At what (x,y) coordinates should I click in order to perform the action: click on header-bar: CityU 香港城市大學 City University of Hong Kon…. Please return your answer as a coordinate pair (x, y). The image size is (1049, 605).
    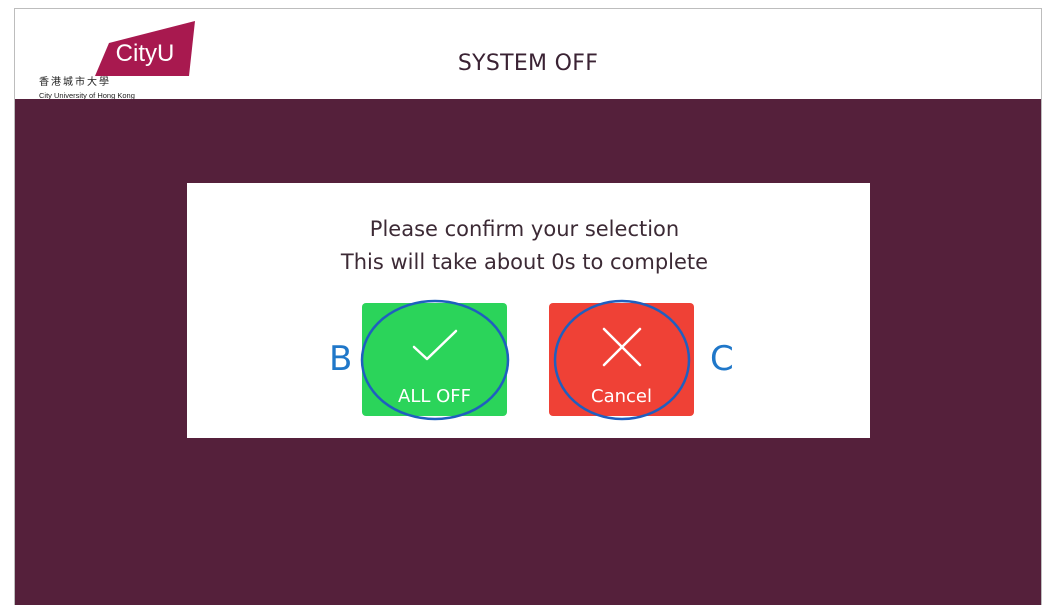
    Looking at the image, I should click on (528, 54).